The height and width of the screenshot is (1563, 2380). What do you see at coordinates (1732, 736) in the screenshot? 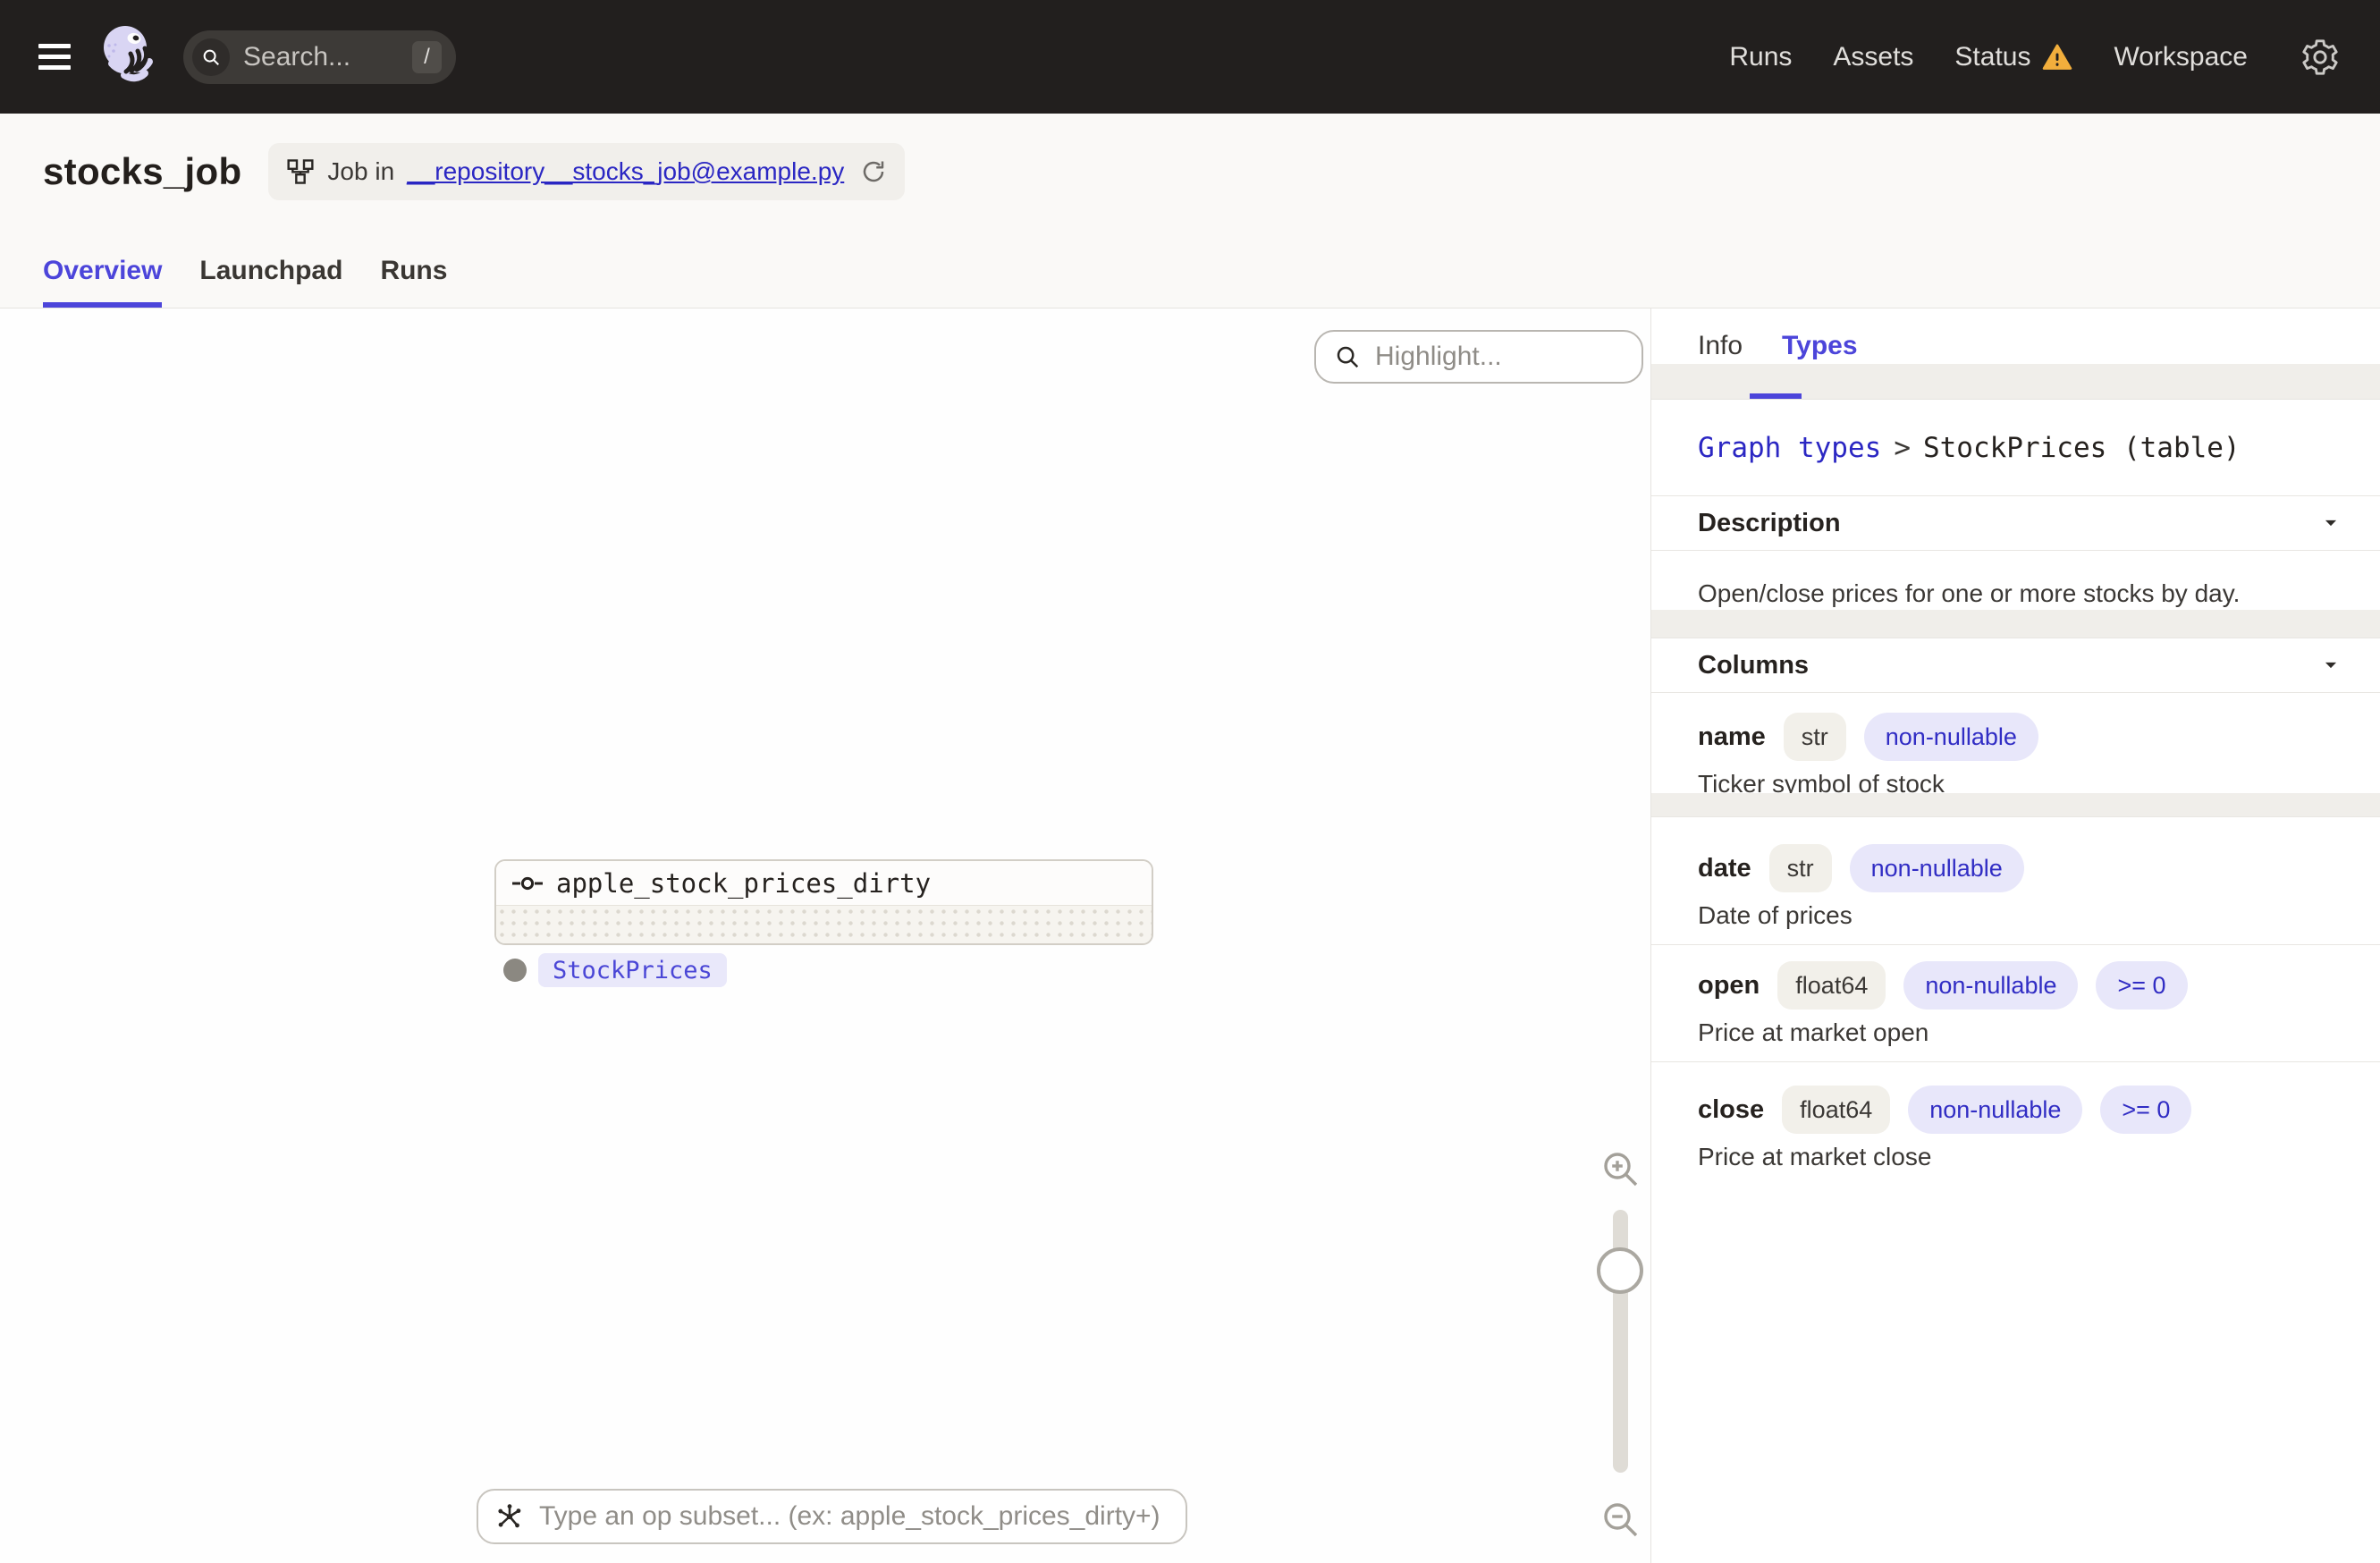
I see `column-name: name` at bounding box center [1732, 736].